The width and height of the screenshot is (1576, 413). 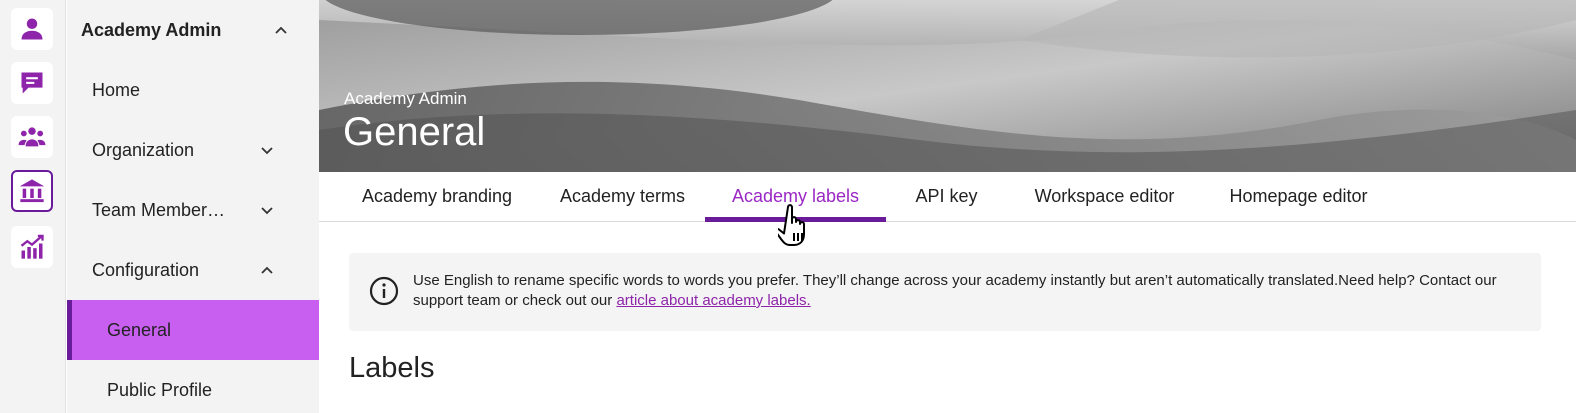 I want to click on rail-profile-button, so click(x=32, y=29).